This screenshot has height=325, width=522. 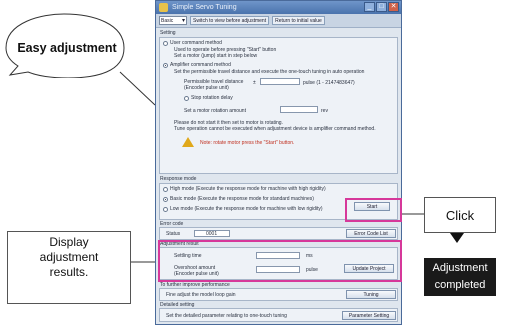 I want to click on maximize-button: □, so click(x=381, y=7).